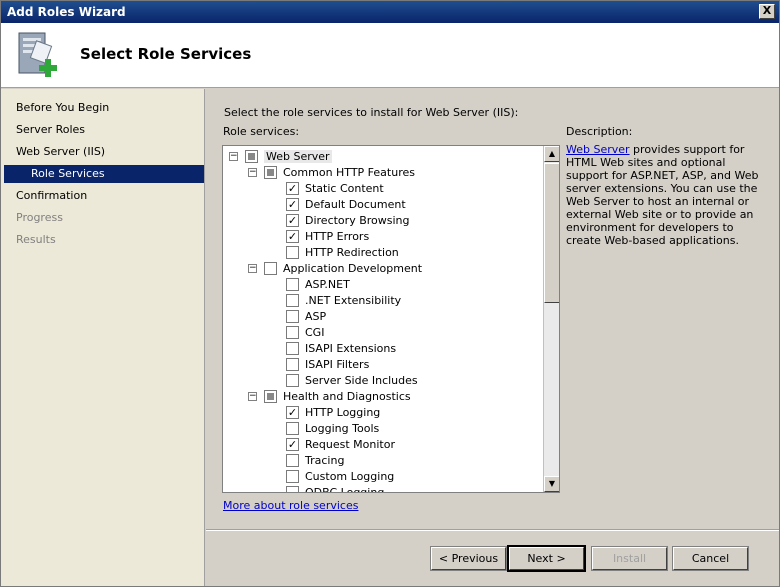 The image size is (780, 587). What do you see at coordinates (261, 131) in the screenshot?
I see `role-services-label: Role services:` at bounding box center [261, 131].